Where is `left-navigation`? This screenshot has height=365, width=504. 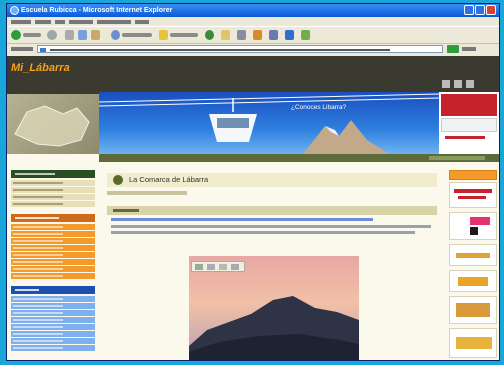
left-navigation is located at coordinates (53, 265).